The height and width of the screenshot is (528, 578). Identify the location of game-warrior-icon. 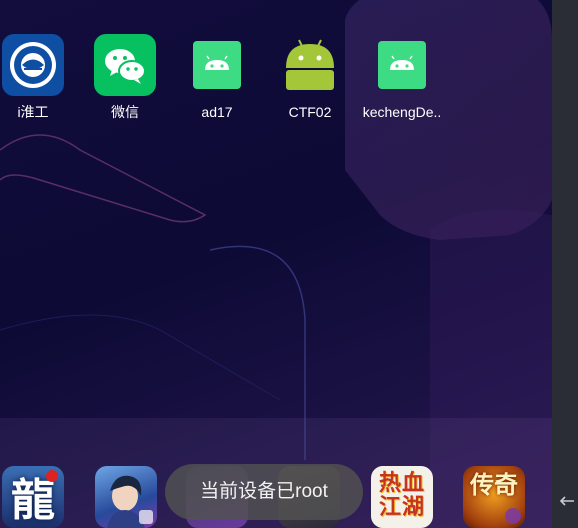
(126, 497).